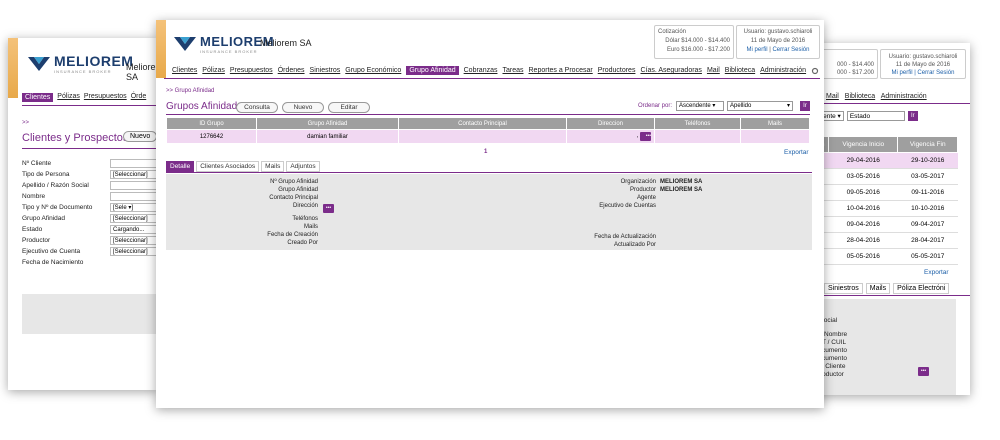 This screenshot has width=1000, height=440. What do you see at coordinates (134, 251) in the screenshot?
I see `ejecutivo-select: [Seleccionar]` at bounding box center [134, 251].